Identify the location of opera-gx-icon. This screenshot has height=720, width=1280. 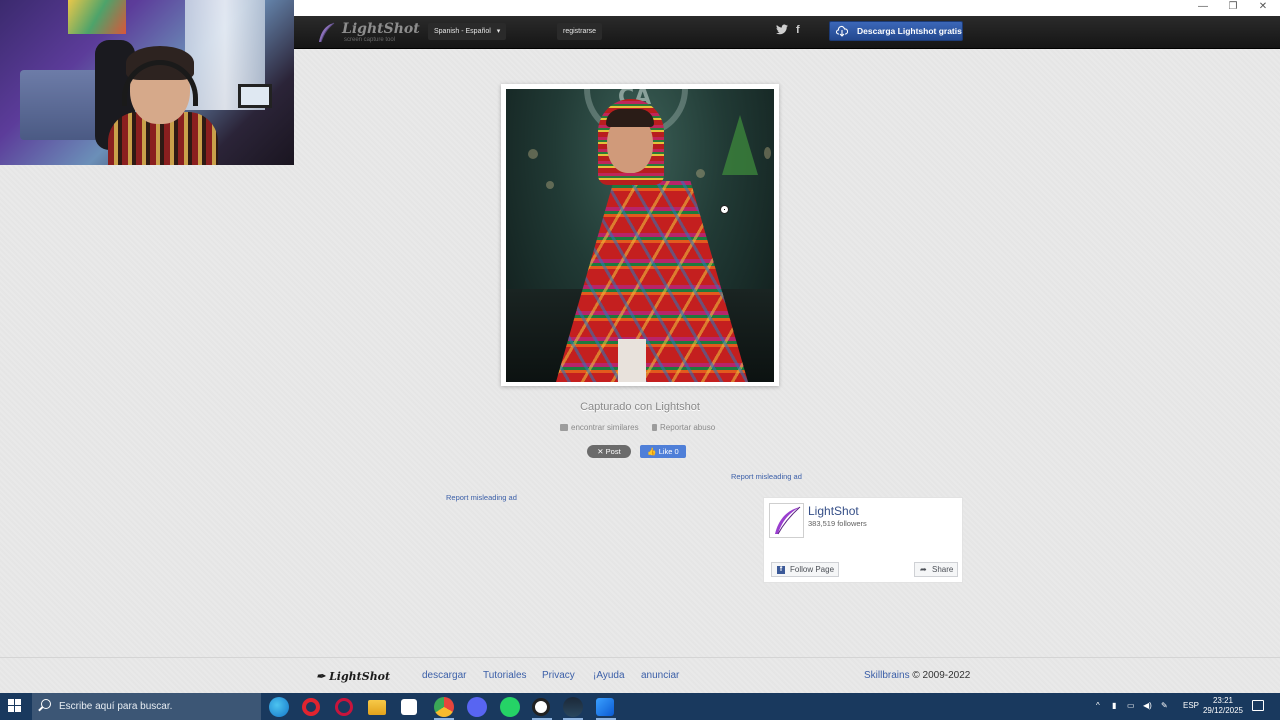
(311, 707).